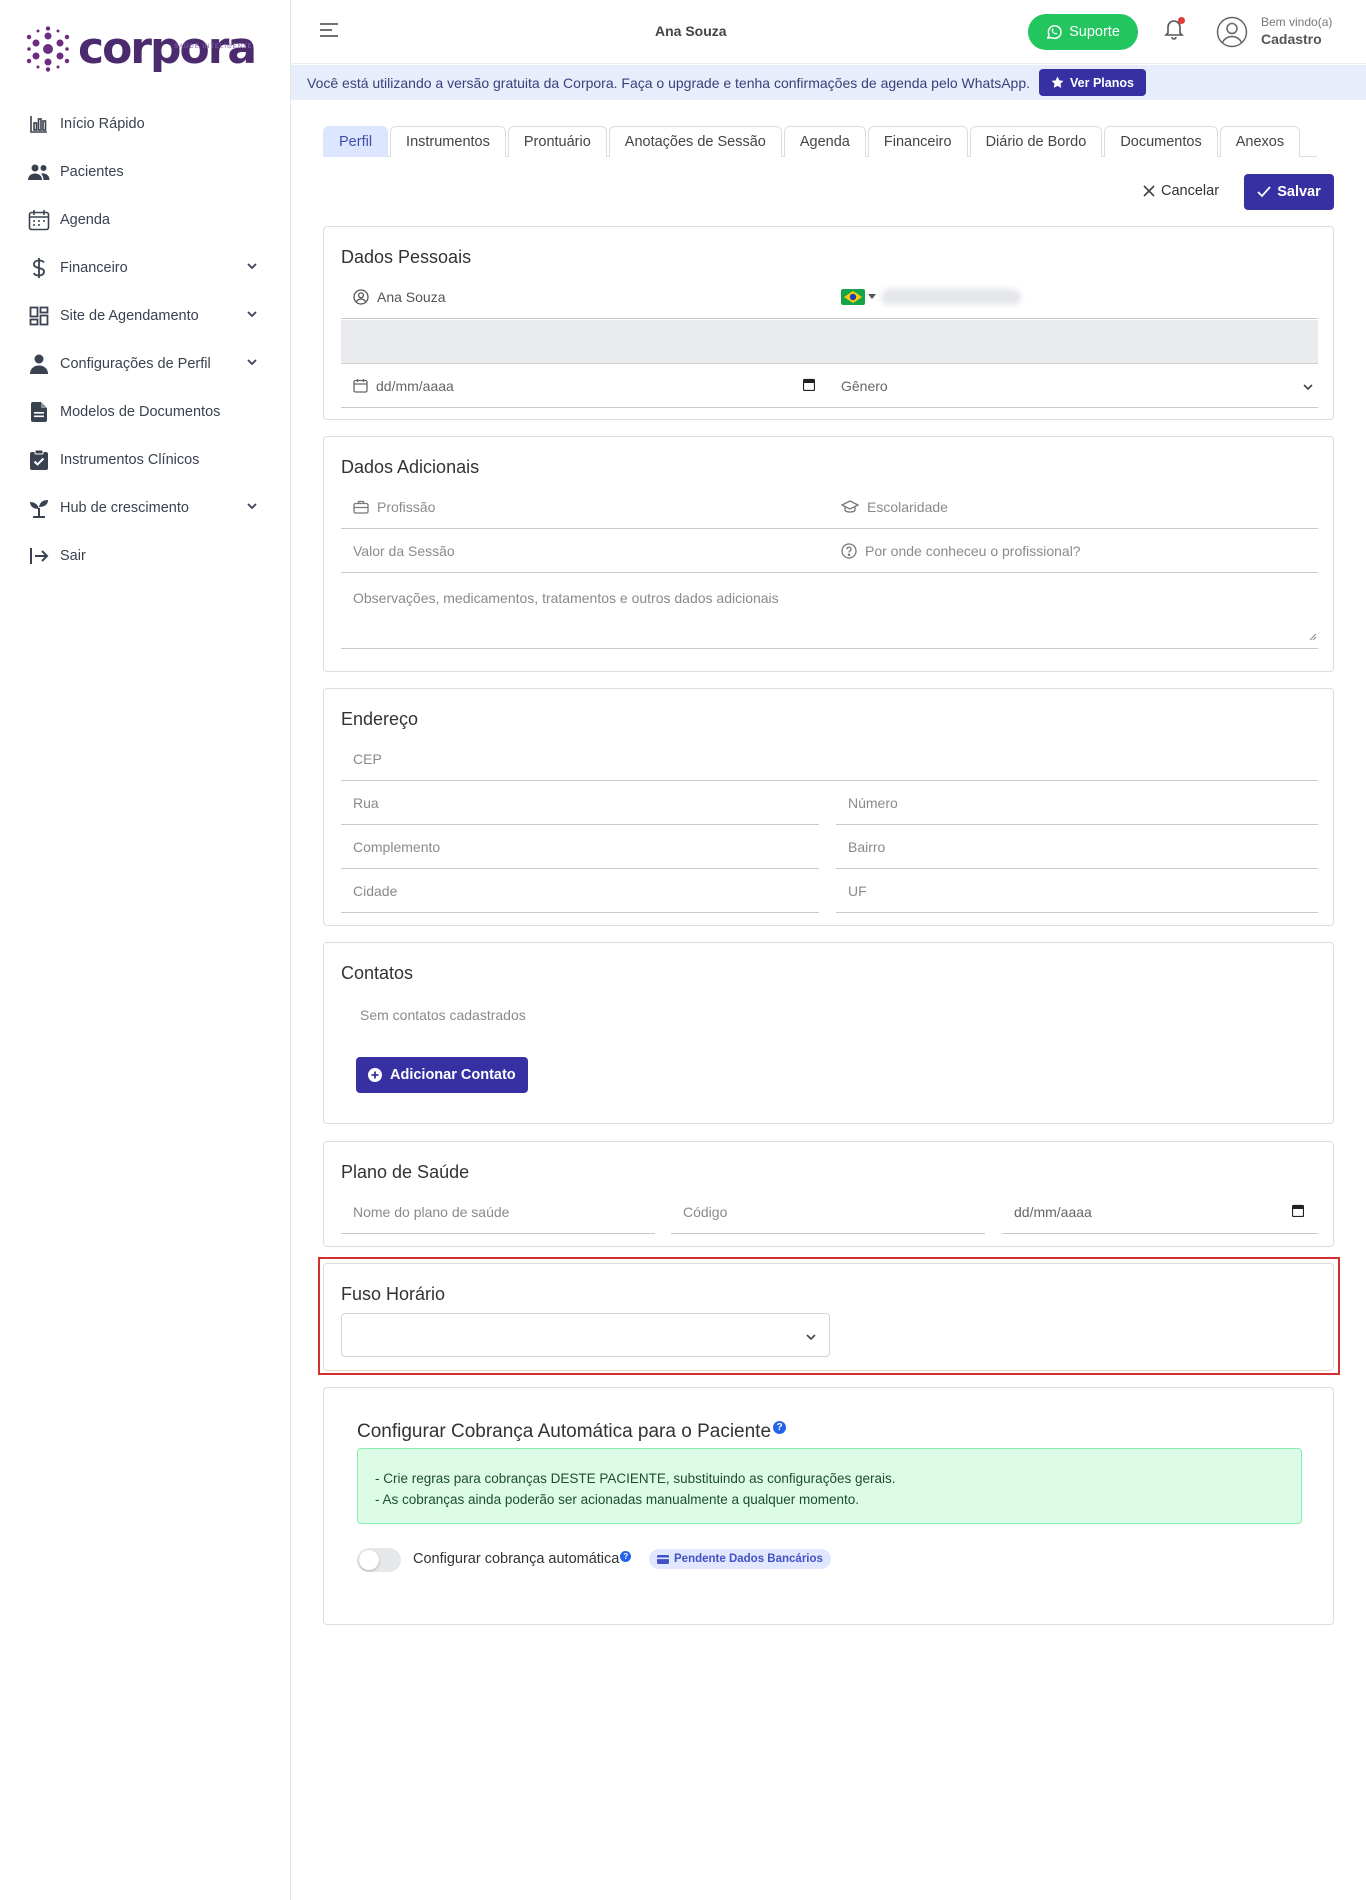 The width and height of the screenshot is (1366, 1900). Describe the element at coordinates (1077, 891) in the screenshot. I see `uf-field: UF` at that location.